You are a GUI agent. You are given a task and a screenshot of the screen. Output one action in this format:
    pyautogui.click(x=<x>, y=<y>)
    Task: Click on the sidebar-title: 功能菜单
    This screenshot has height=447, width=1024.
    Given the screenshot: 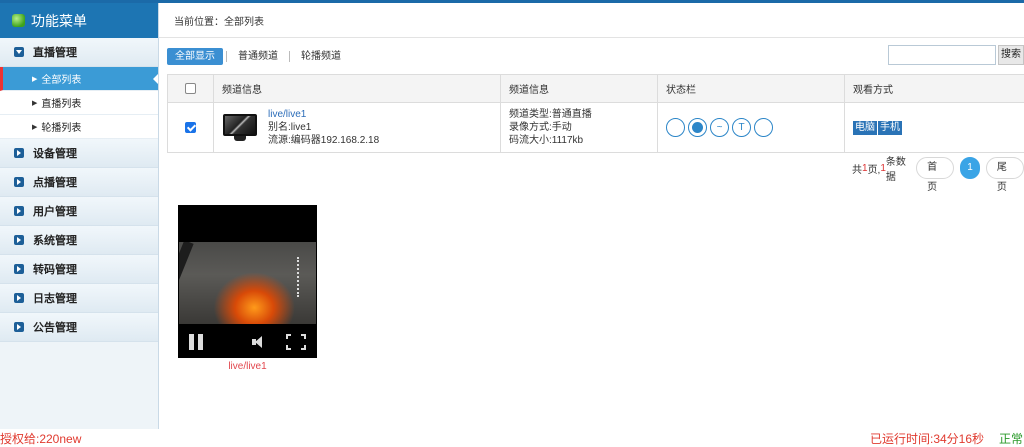 What is the action you would take?
    pyautogui.click(x=59, y=20)
    